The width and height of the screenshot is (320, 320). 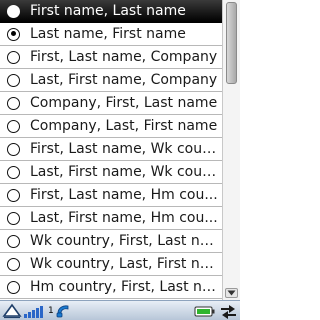 What do you see at coordinates (62, 311) in the screenshot?
I see `phone-handset-icon` at bounding box center [62, 311].